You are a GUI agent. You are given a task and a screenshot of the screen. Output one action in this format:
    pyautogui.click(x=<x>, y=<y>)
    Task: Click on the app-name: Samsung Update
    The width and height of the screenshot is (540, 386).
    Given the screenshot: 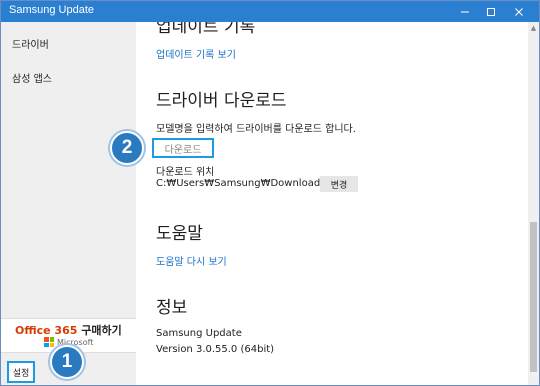 What is the action you would take?
    pyautogui.click(x=199, y=333)
    